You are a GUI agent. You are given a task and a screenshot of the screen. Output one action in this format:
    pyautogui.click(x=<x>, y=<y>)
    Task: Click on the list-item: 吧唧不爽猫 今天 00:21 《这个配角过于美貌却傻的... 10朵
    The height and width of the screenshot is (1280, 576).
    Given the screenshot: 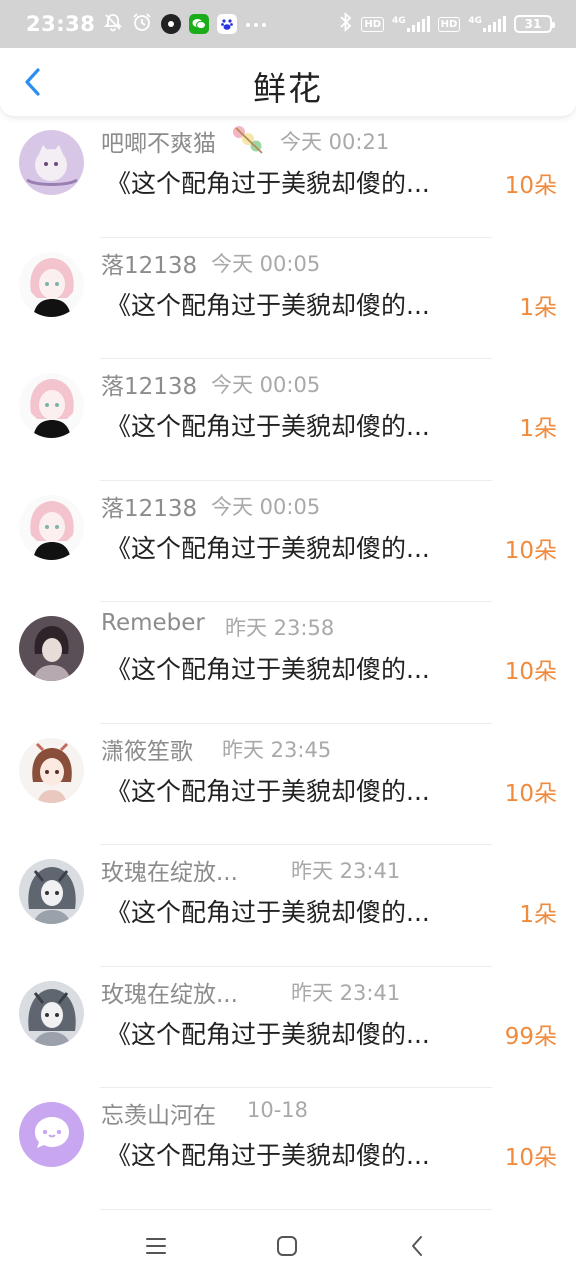 What is the action you would take?
    pyautogui.click(x=288, y=177)
    